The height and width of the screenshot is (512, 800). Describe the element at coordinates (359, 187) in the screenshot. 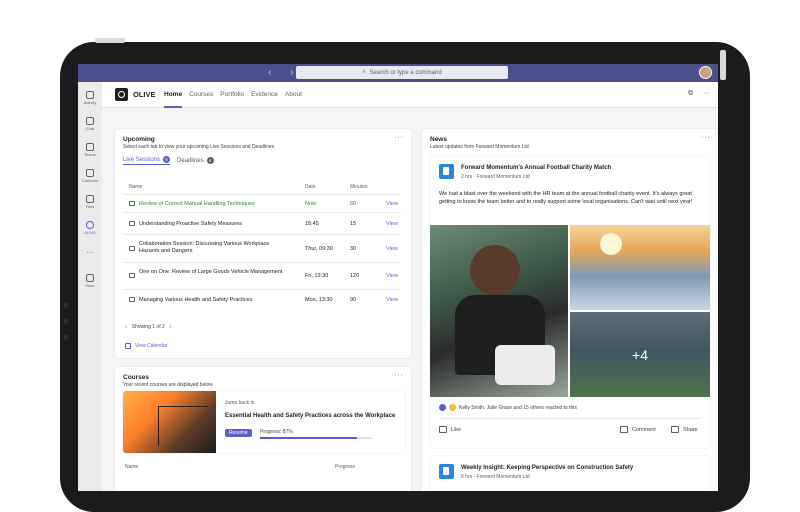

I see `column-minutes: Minutes` at that location.